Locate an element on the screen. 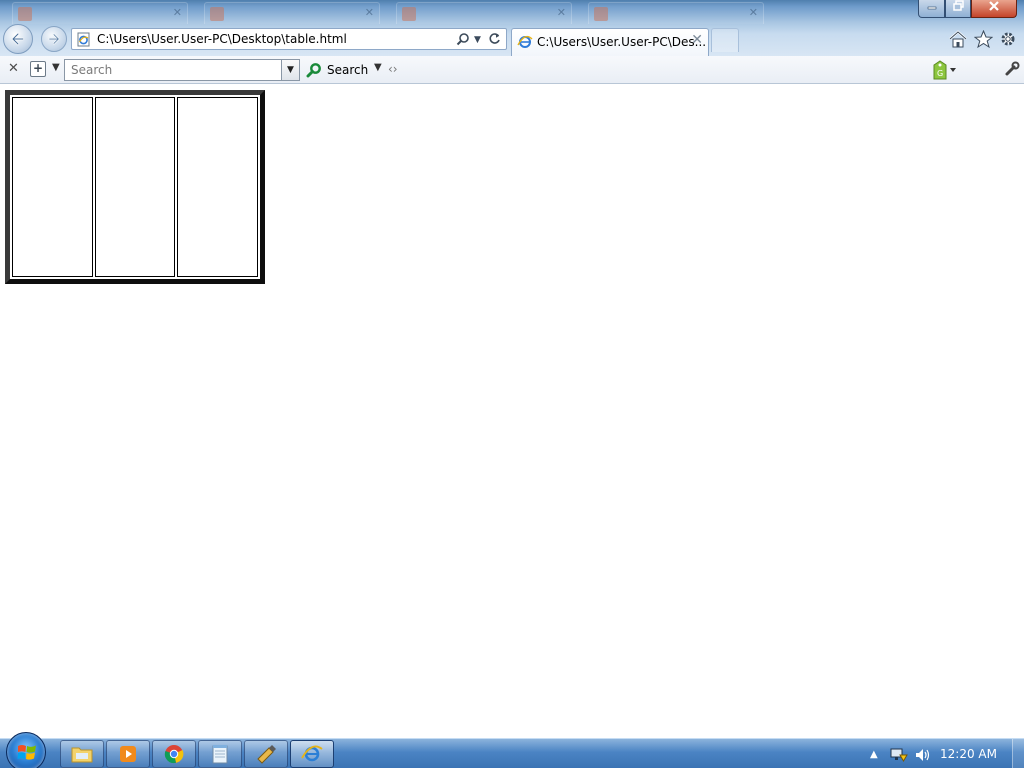 The image size is (1024, 768). search-icon is located at coordinates (463, 41).